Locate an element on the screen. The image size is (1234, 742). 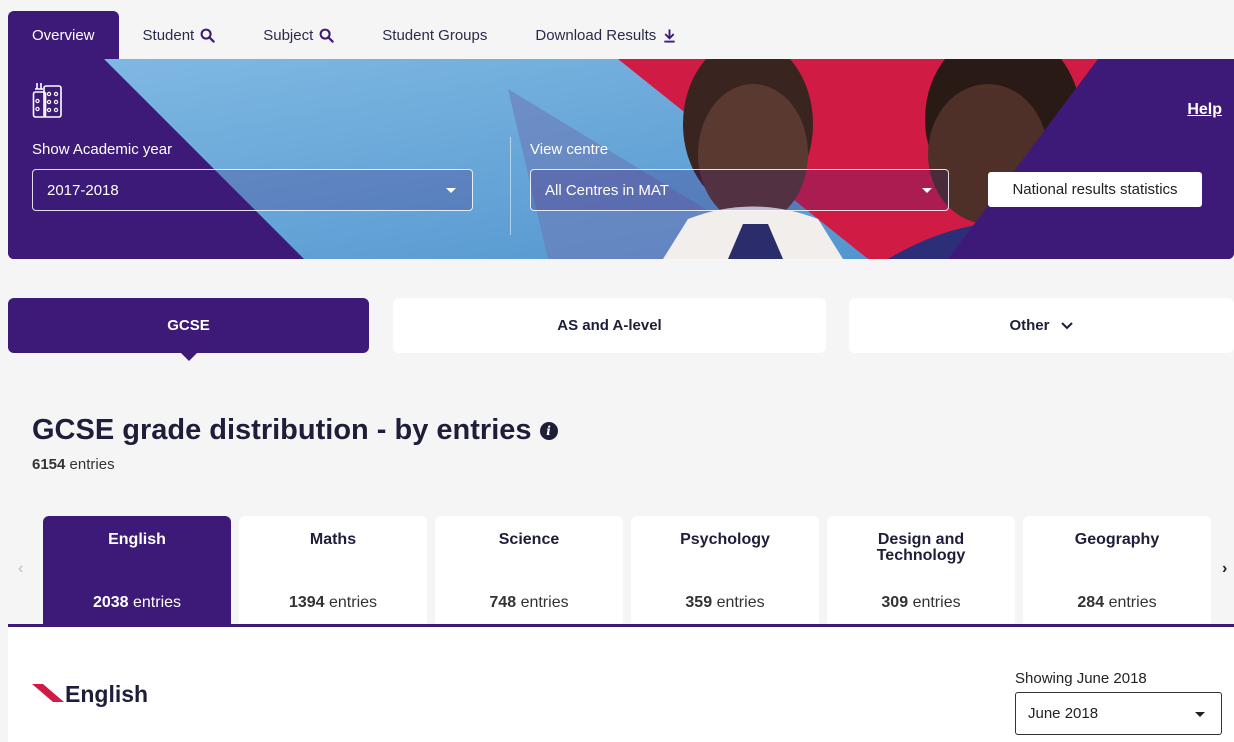
carousel-next-icon: › is located at coordinates (1224, 569).